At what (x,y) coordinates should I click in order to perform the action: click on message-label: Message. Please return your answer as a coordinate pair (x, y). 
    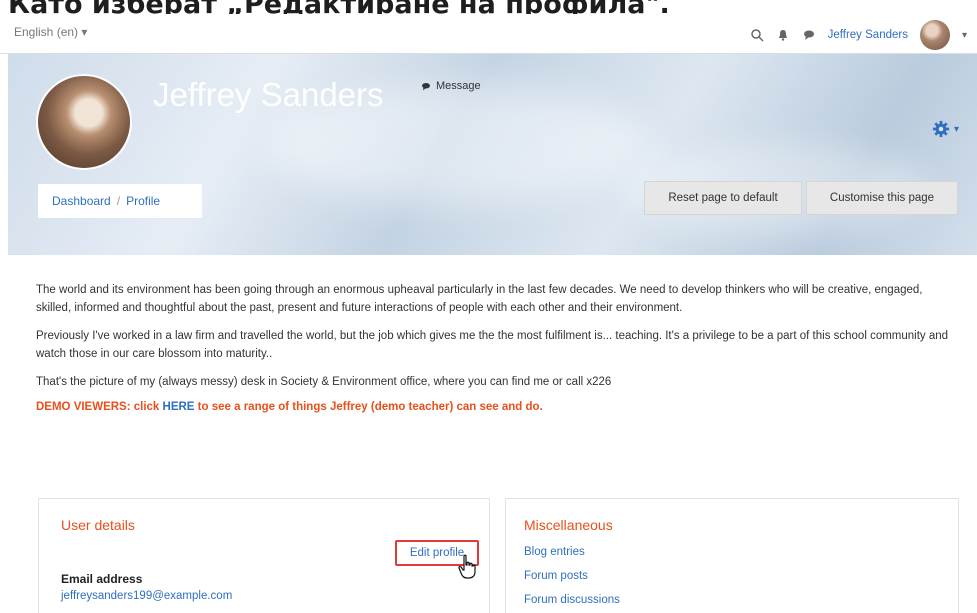
    Looking at the image, I should click on (458, 86).